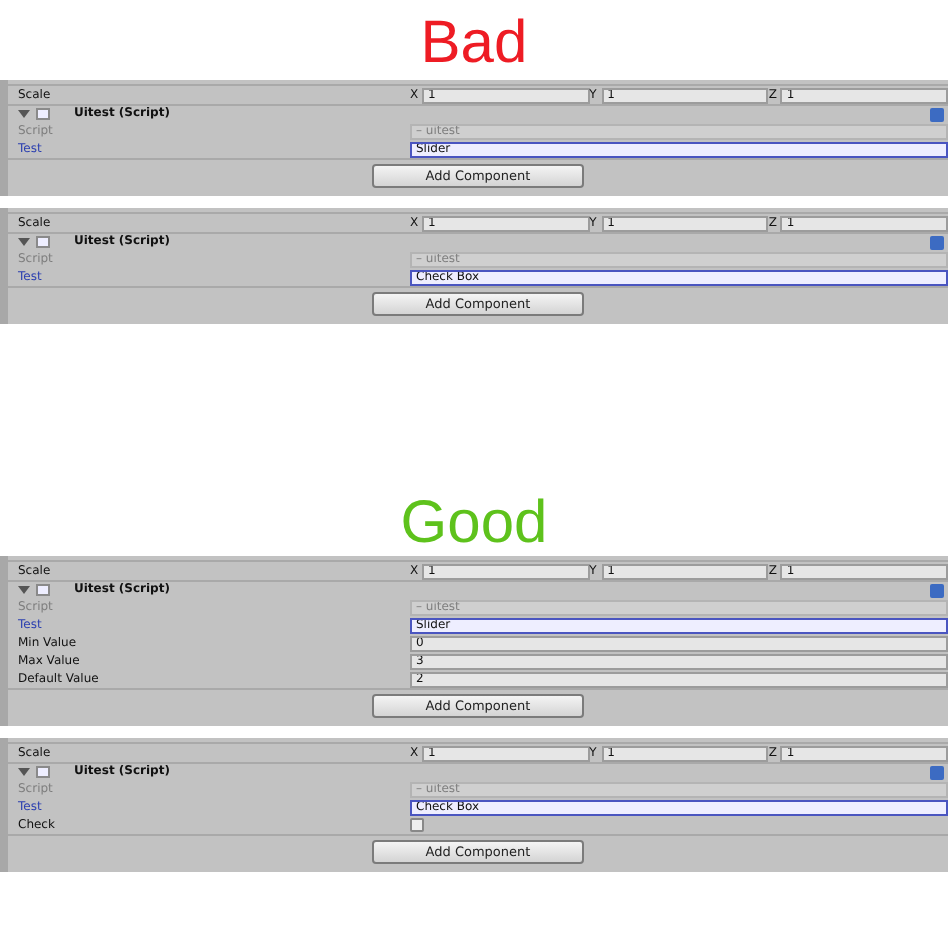  I want to click on section-heading: Bad, so click(474, 46).